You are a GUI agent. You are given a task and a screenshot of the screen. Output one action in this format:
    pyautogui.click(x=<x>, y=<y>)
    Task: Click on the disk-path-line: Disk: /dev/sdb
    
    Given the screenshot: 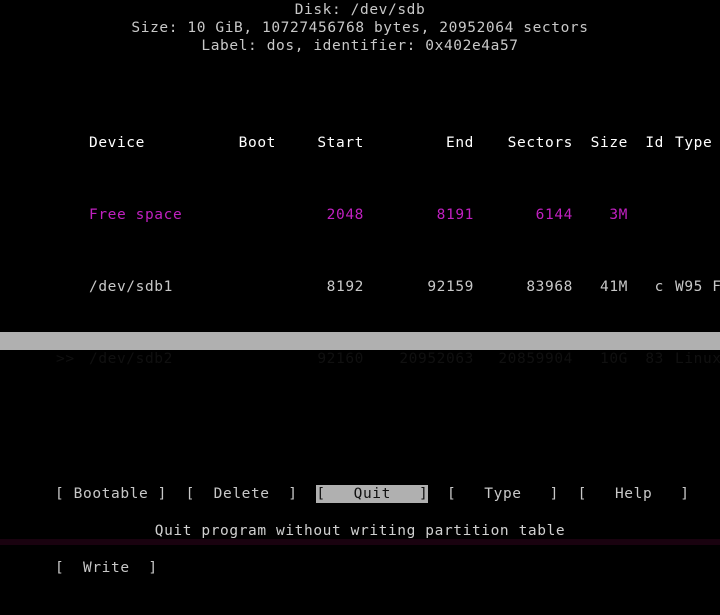 What is the action you would take?
    pyautogui.click(x=360, y=10)
    